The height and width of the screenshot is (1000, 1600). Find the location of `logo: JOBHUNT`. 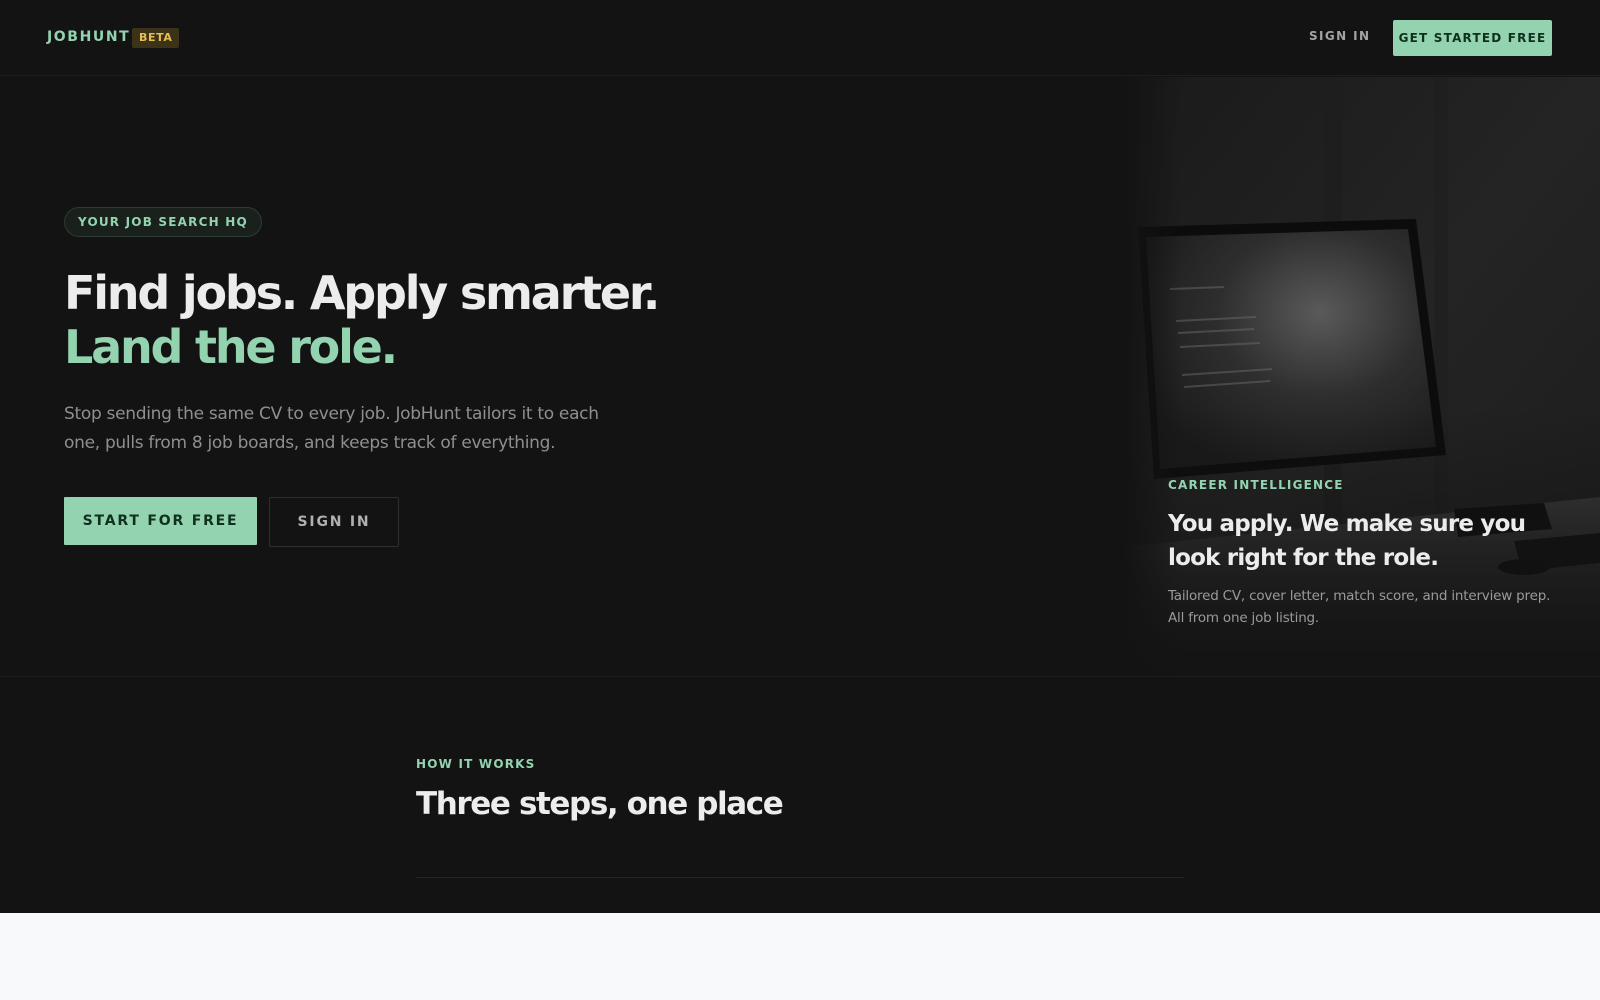

logo: JOBHUNT is located at coordinates (88, 37).